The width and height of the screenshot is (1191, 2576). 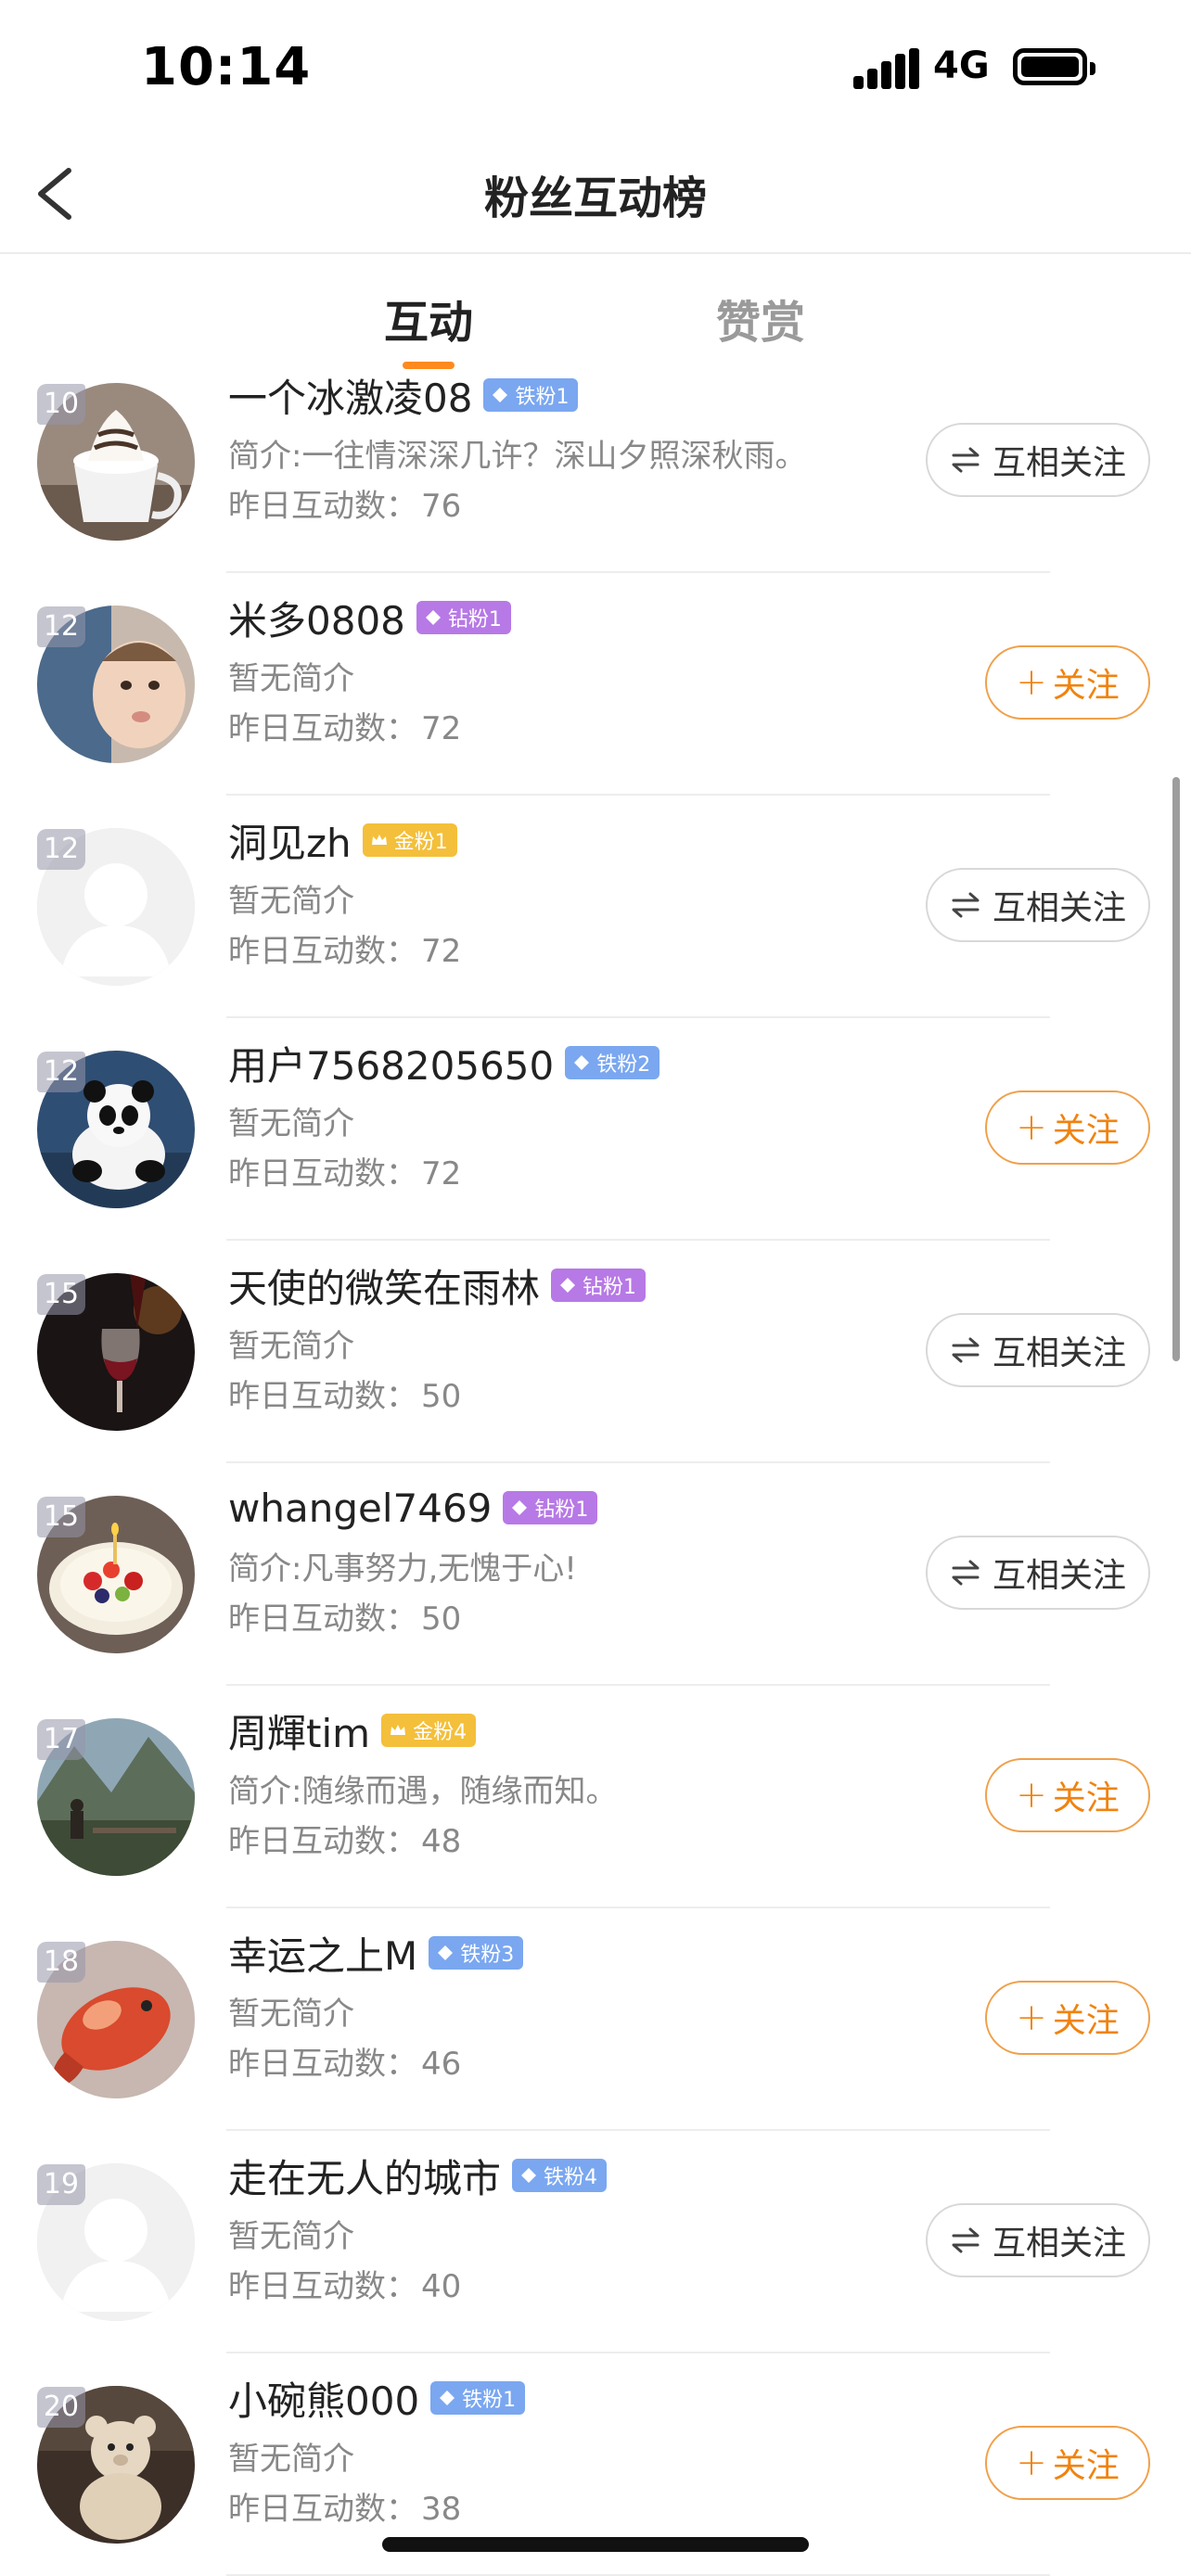 What do you see at coordinates (760, 318) in the screenshot?
I see `tab-reward: 赞赏` at bounding box center [760, 318].